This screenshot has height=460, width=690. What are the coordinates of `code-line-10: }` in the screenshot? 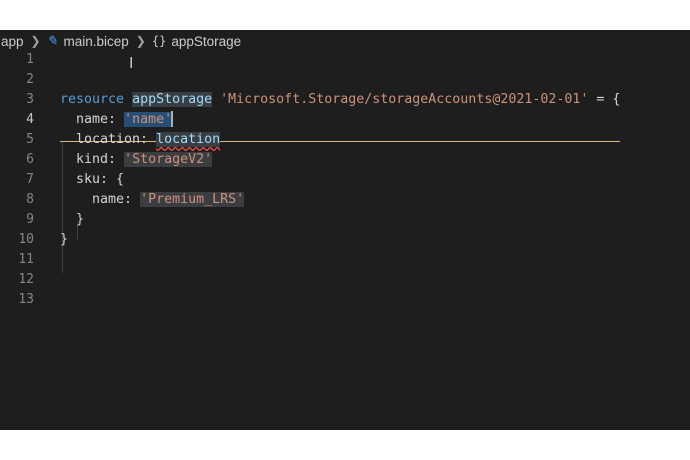 It's located at (370, 240).